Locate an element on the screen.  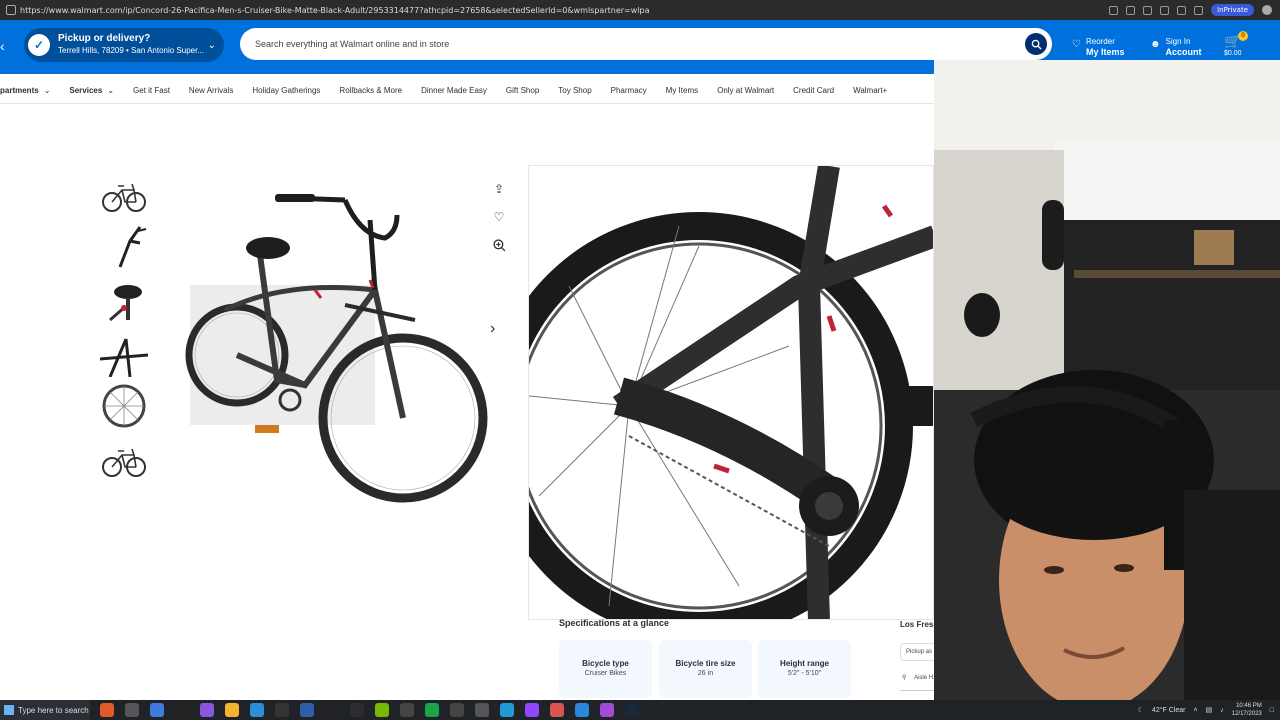
nav-get-it-fast: Get it Fast is located at coordinates (151, 90).